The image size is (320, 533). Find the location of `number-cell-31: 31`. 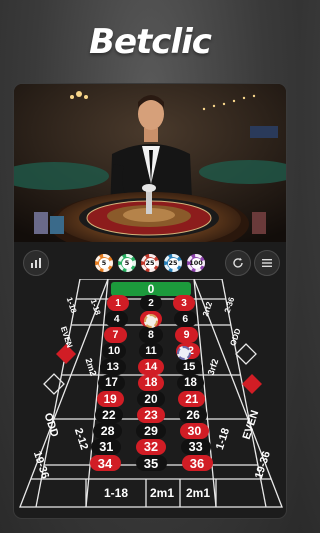

number-cell-31: 31 is located at coordinates (106, 447).